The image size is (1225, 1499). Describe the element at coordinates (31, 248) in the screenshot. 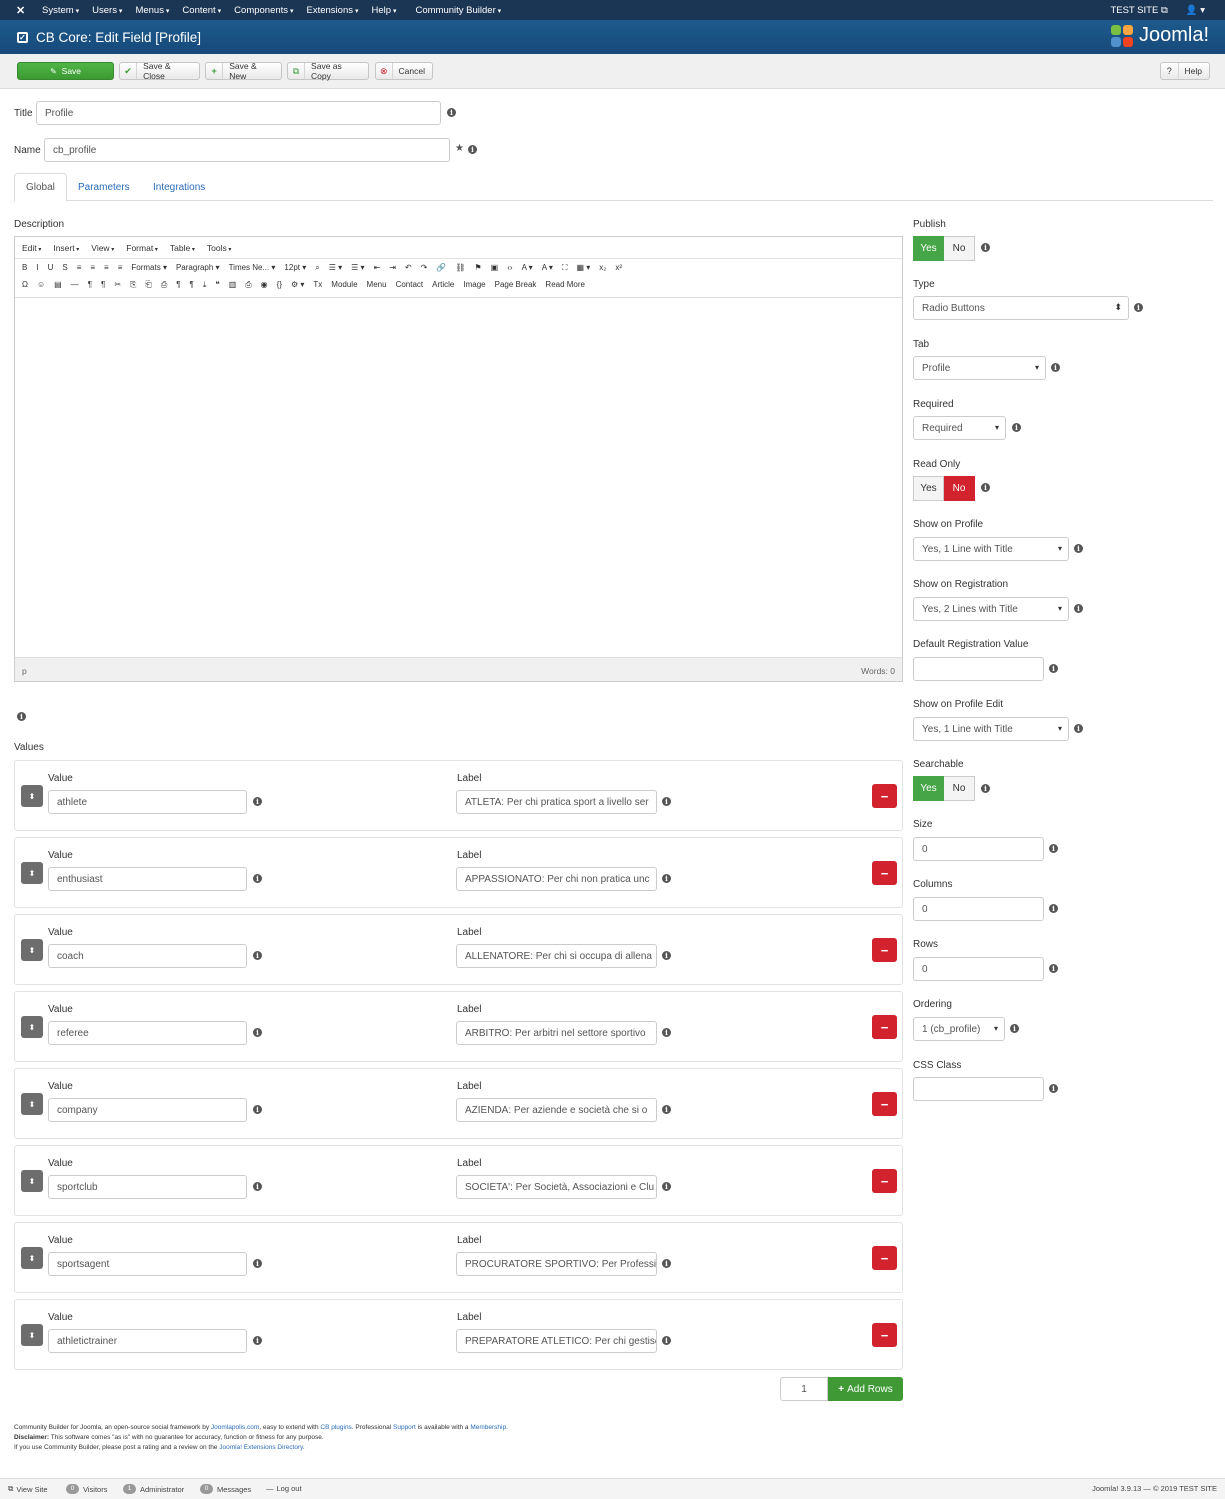

I see `editor-menu-edit: Edit` at that location.